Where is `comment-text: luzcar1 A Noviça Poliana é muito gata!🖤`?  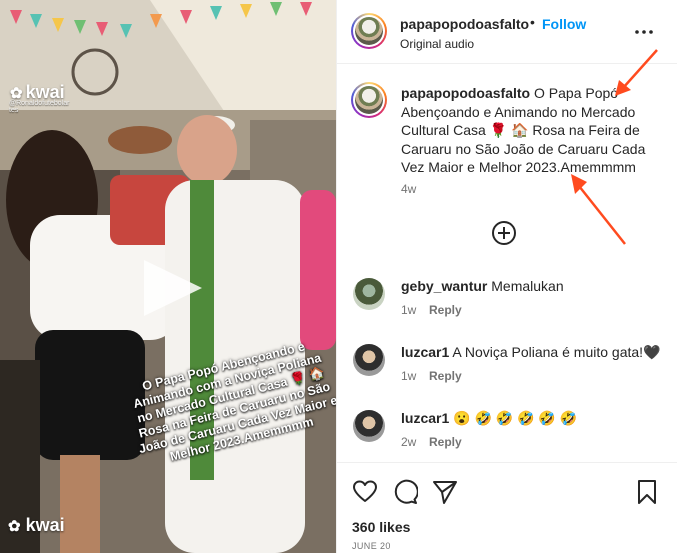 comment-text: luzcar1 A Noviça Poliana é muito gata!🖤 is located at coordinates (530, 352).